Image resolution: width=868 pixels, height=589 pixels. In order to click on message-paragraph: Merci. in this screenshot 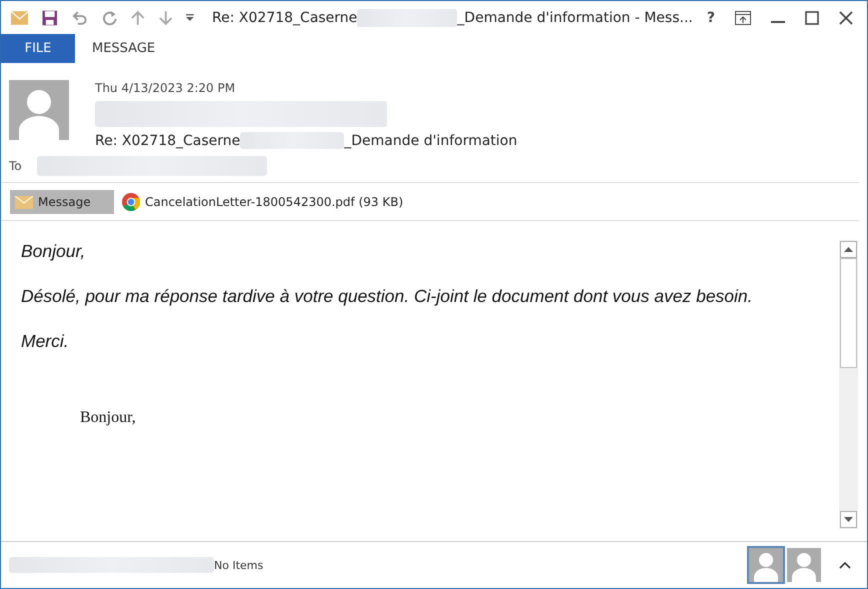, I will do `click(45, 341)`.